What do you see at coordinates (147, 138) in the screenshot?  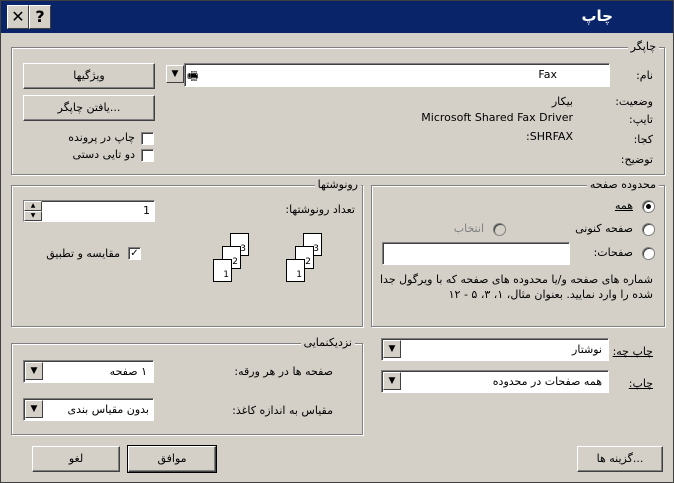 I see `print-to-file-checkbox` at bounding box center [147, 138].